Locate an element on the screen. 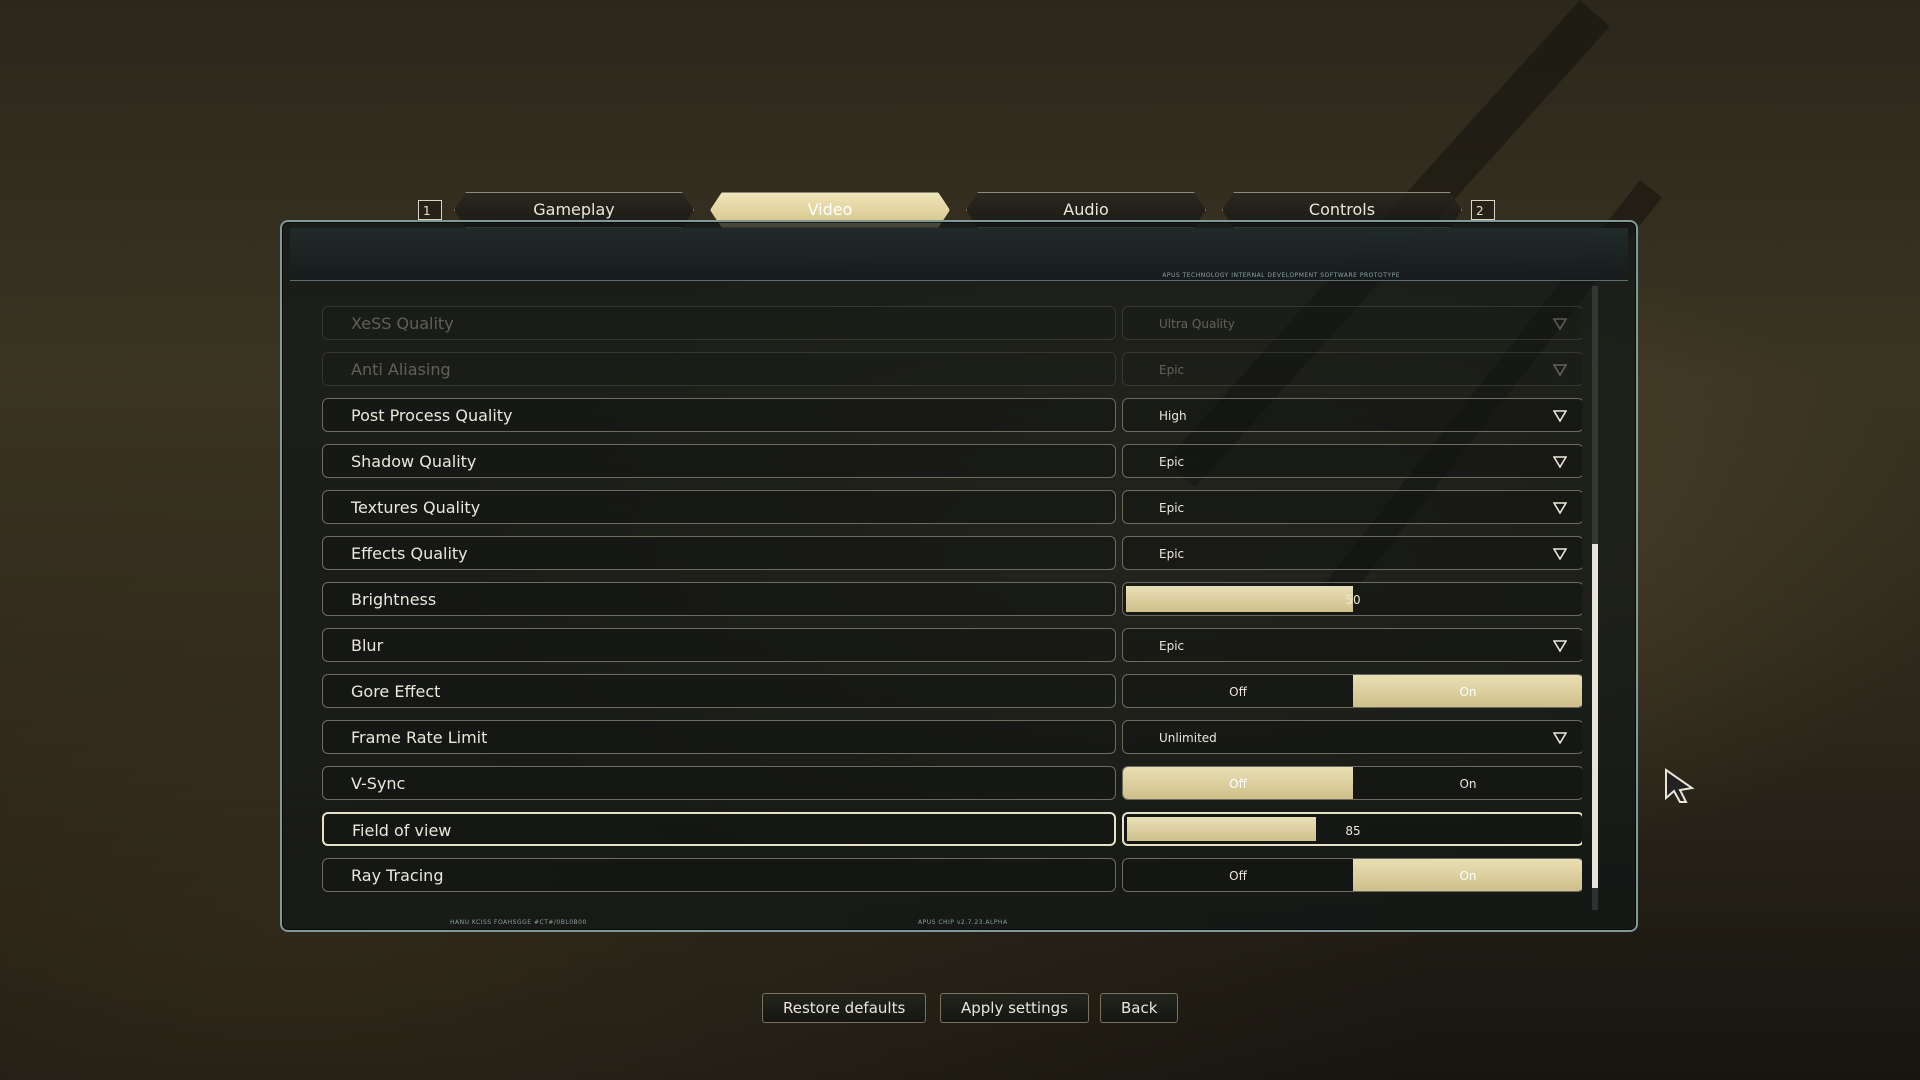  setting-label-box: Frame Rate Limit is located at coordinates (719, 737).